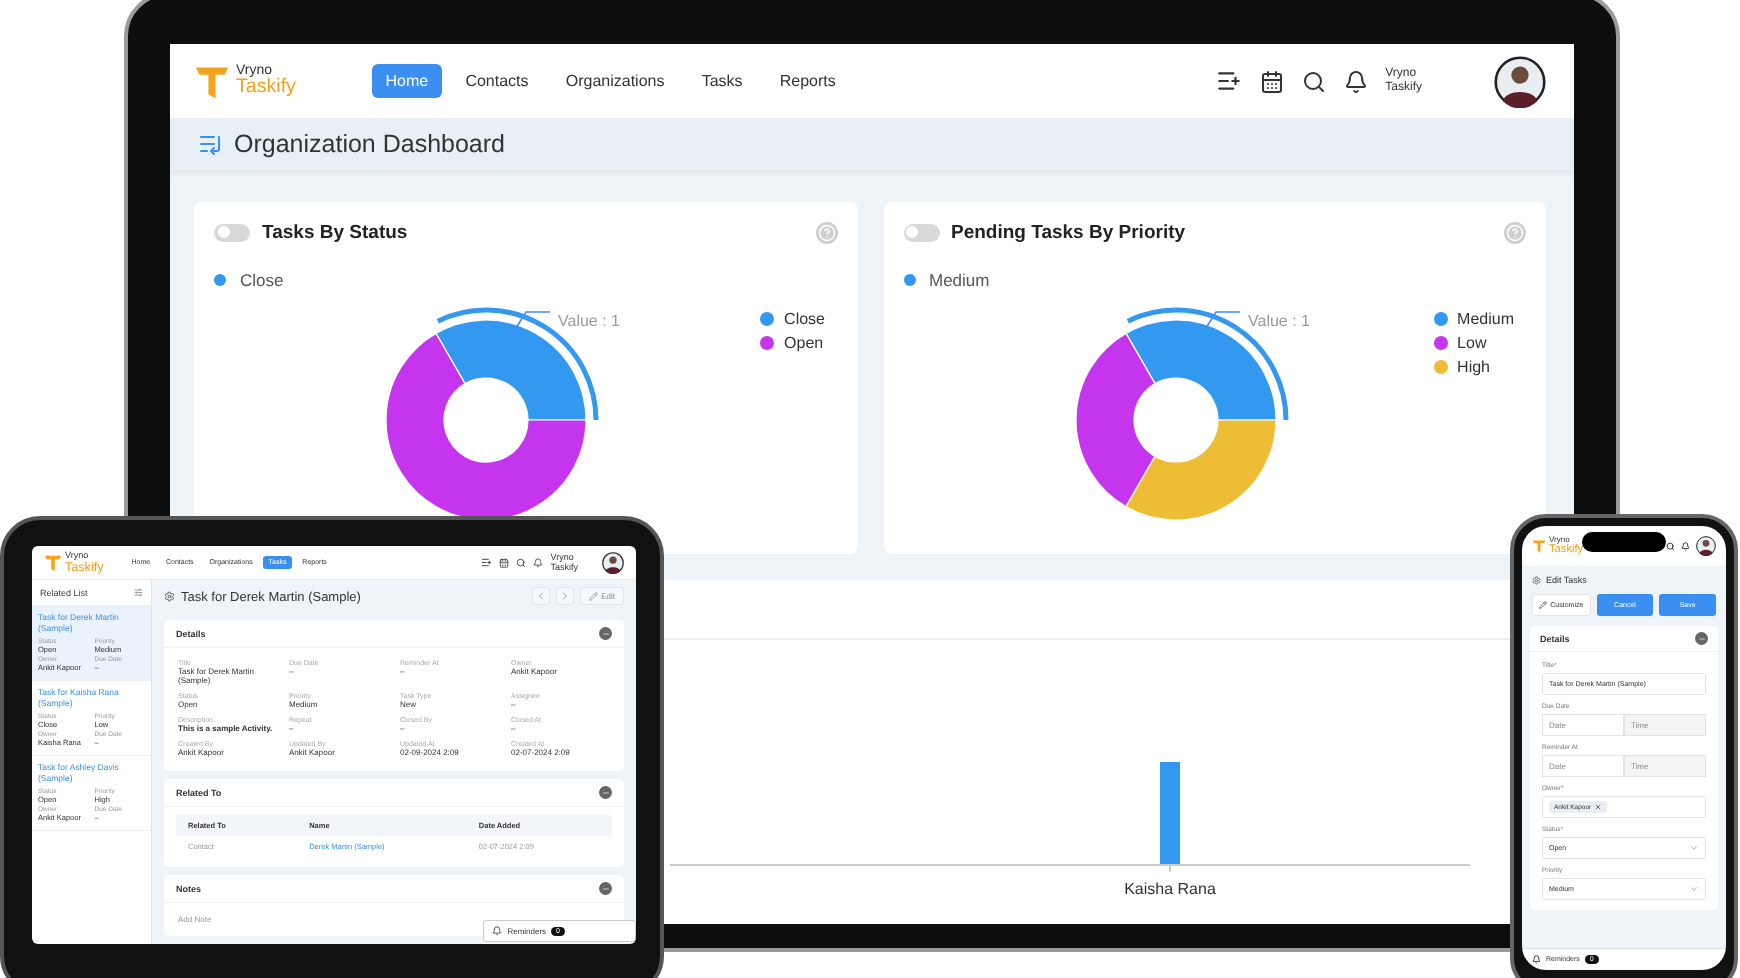 This screenshot has height=978, width=1740. Describe the element at coordinates (369, 144) in the screenshot. I see `page-title: Organization Dashboard` at that location.